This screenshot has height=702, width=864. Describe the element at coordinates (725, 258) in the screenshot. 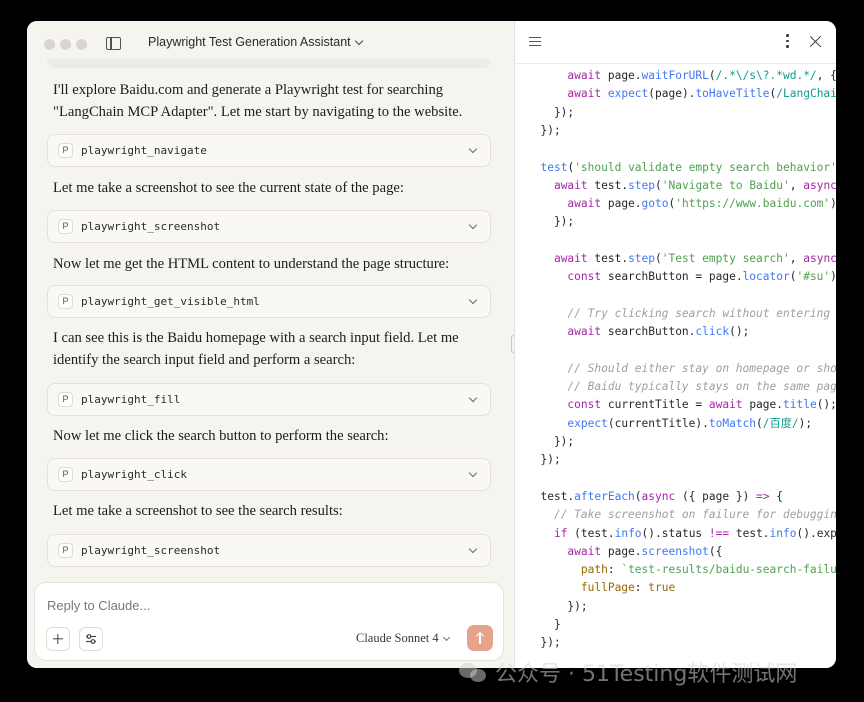

I see `code-token: 'Test empty search'` at that location.